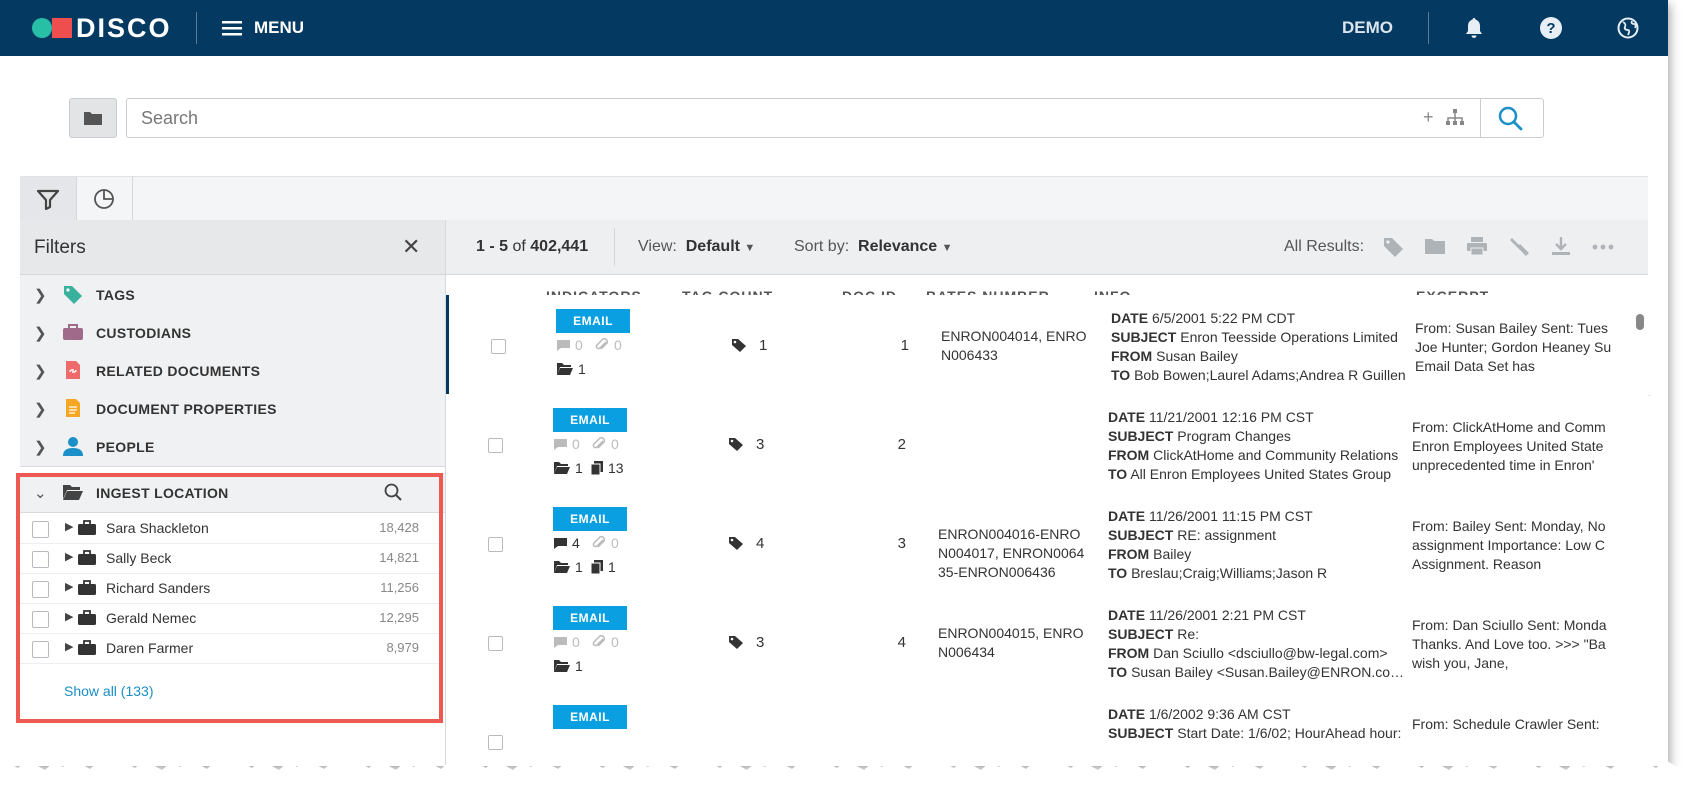  Describe the element at coordinates (1261, 474) in the screenshot. I see `info-value: All Enron Employees United States Group` at that location.